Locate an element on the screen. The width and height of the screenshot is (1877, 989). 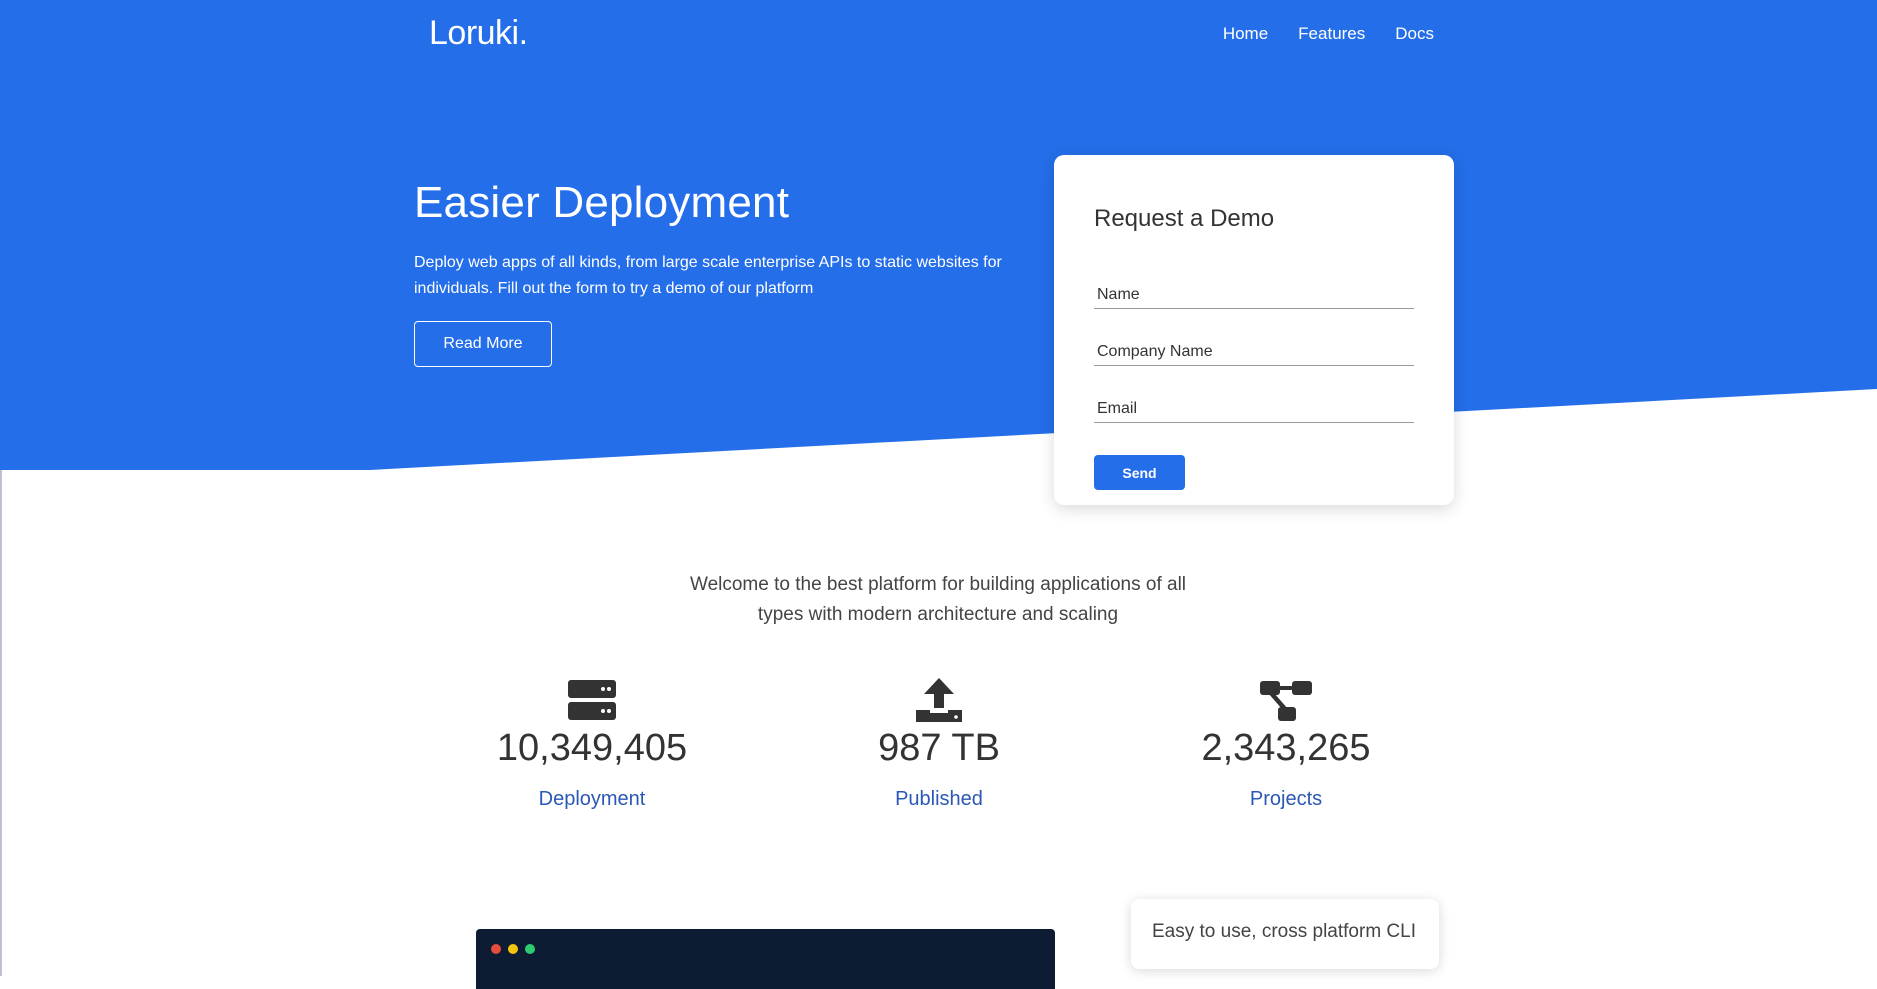
stat-published: 987 TB Published is located at coordinates (939, 743).